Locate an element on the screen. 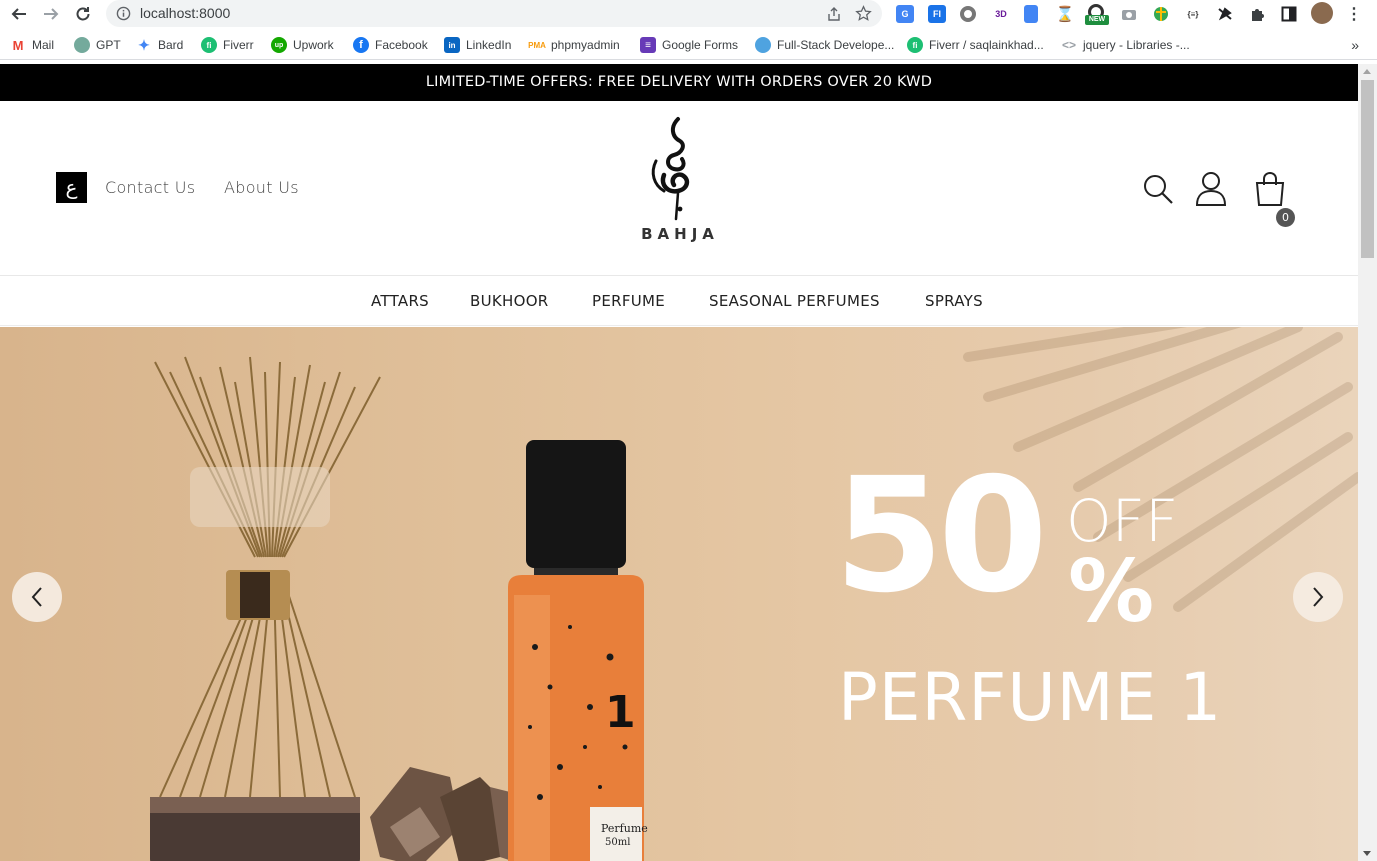  cart-button is located at coordinates (1270, 191).